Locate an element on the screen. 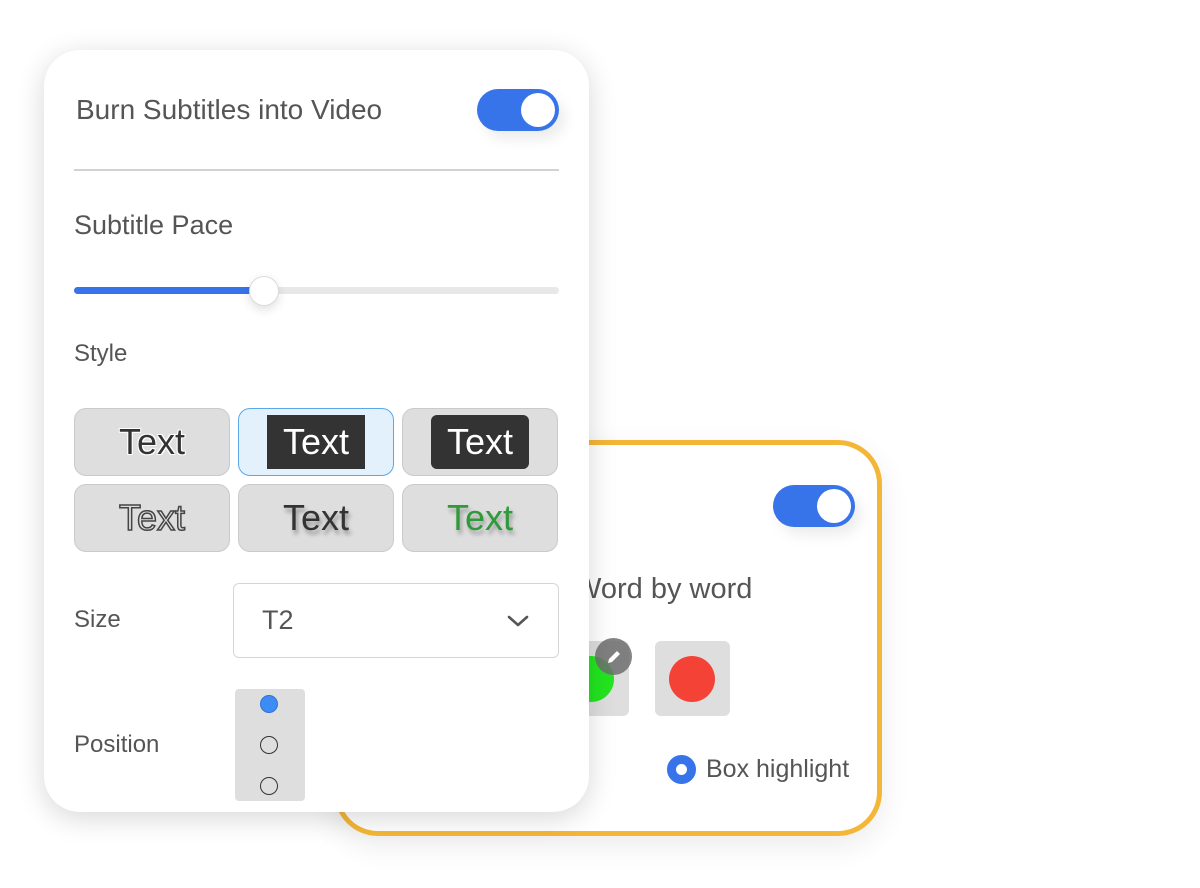  style-option-drop-shadow: Text is located at coordinates (316, 518).